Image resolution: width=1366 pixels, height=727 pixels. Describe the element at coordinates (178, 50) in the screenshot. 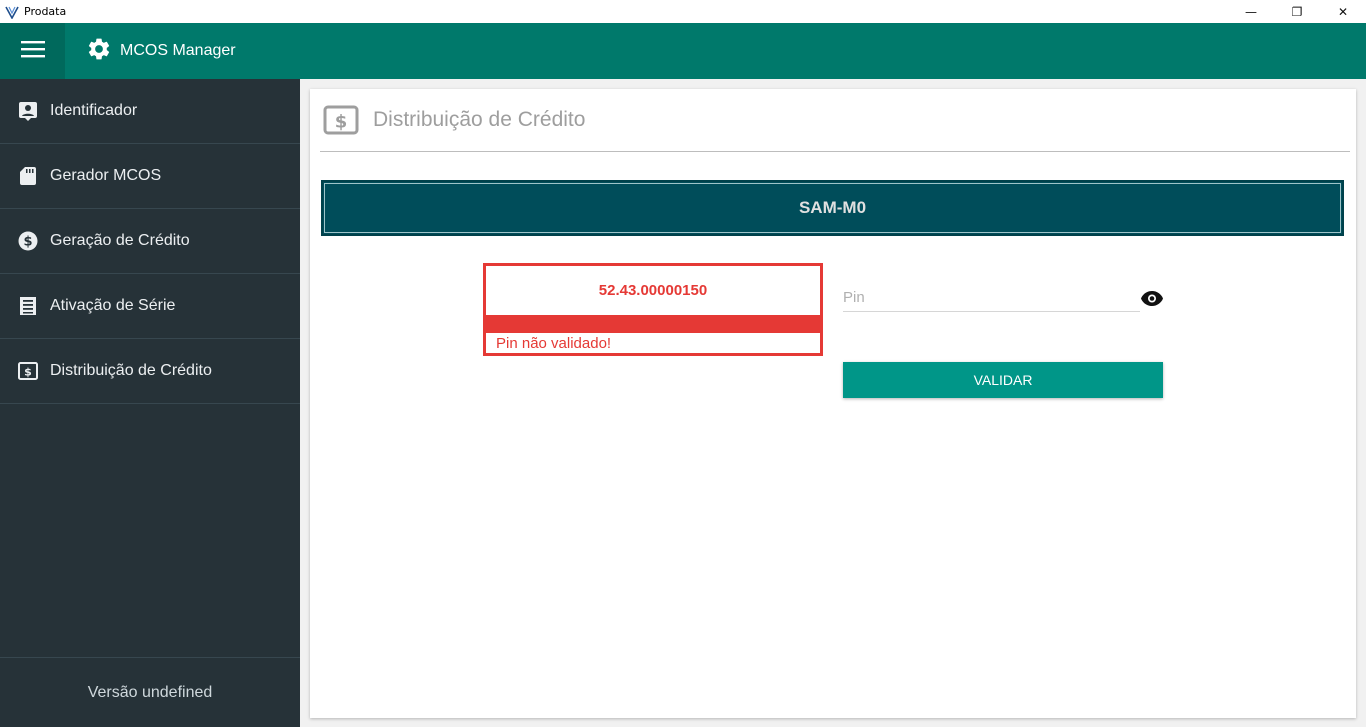

I see `app-name: MCOS Manager` at that location.